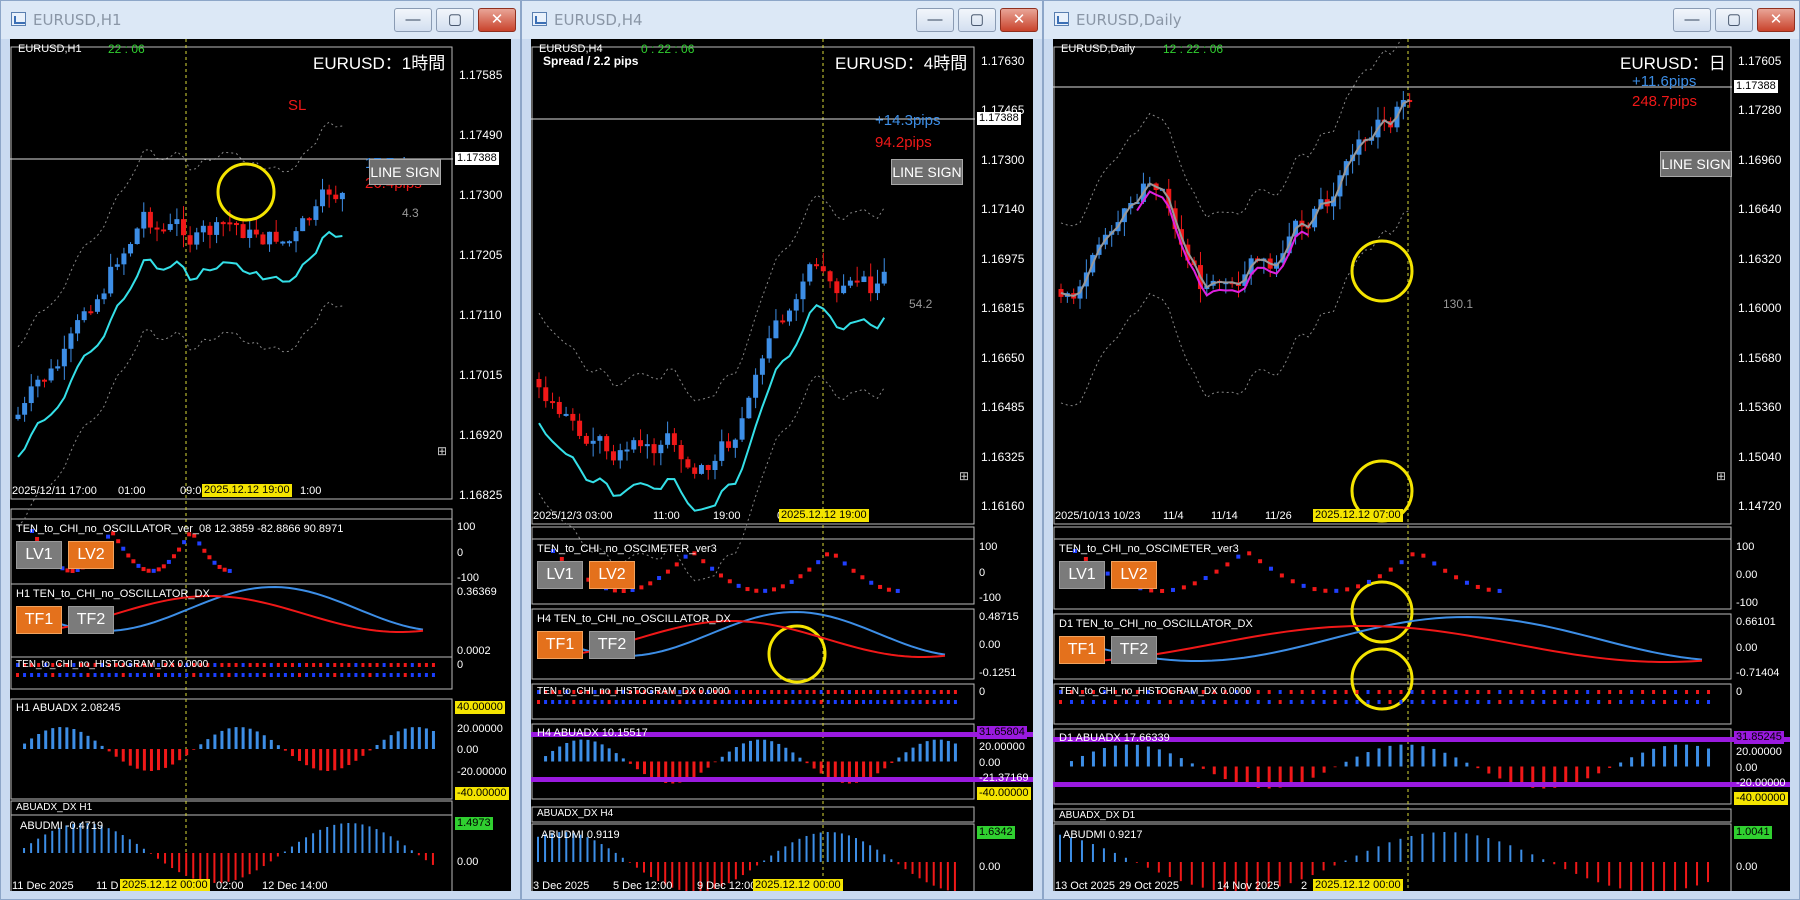 This screenshot has height=900, width=1800. What do you see at coordinates (132, 491) in the screenshot?
I see `time-label: 01:00` at bounding box center [132, 491].